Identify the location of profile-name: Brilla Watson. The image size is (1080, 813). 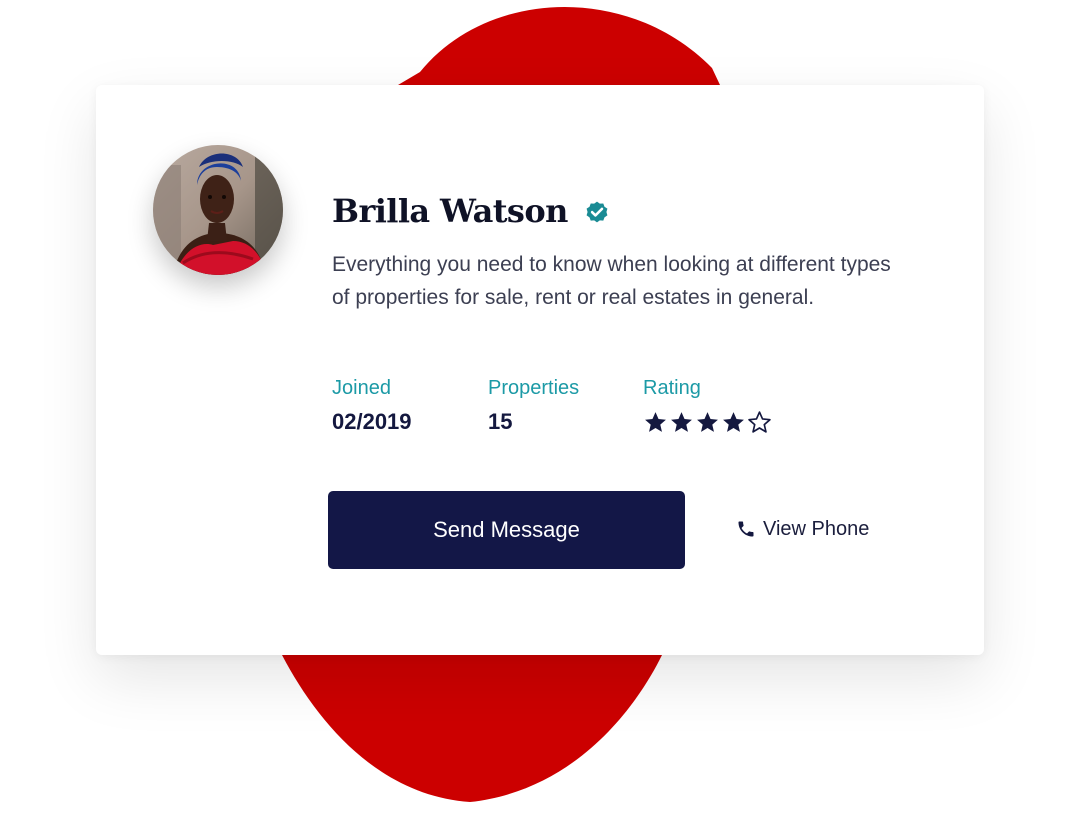
(450, 211).